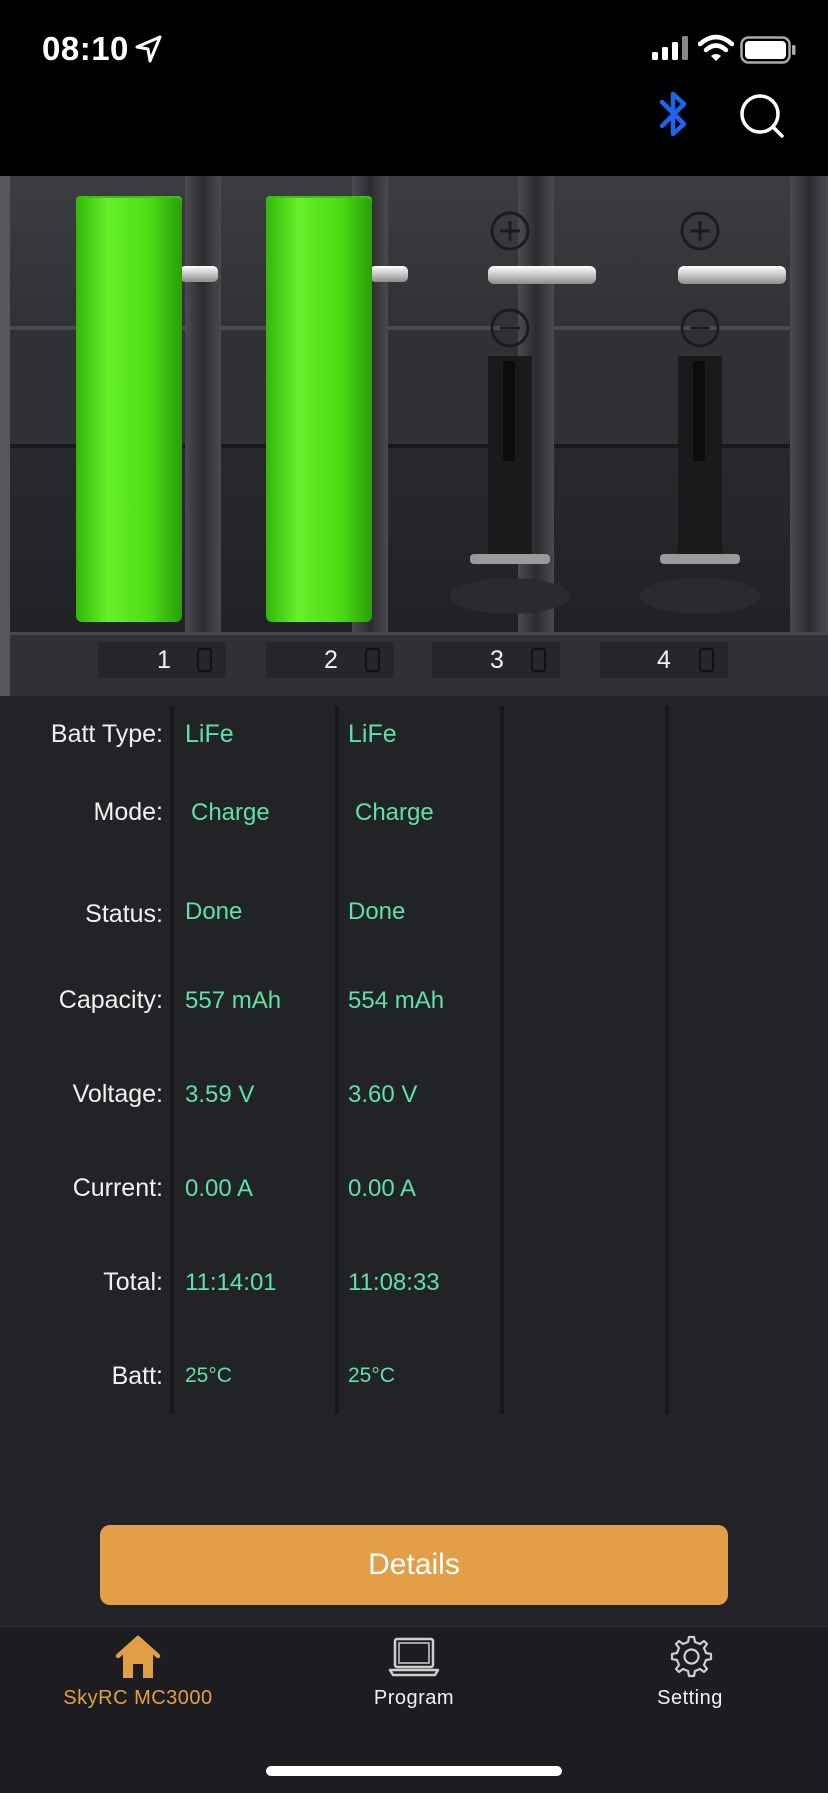 The width and height of the screenshot is (828, 1793). I want to click on tab-setting: Setting, so click(690, 1672).